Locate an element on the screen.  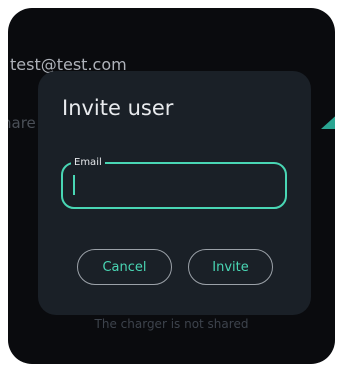
accent-triangle-icon is located at coordinates (328, 120).